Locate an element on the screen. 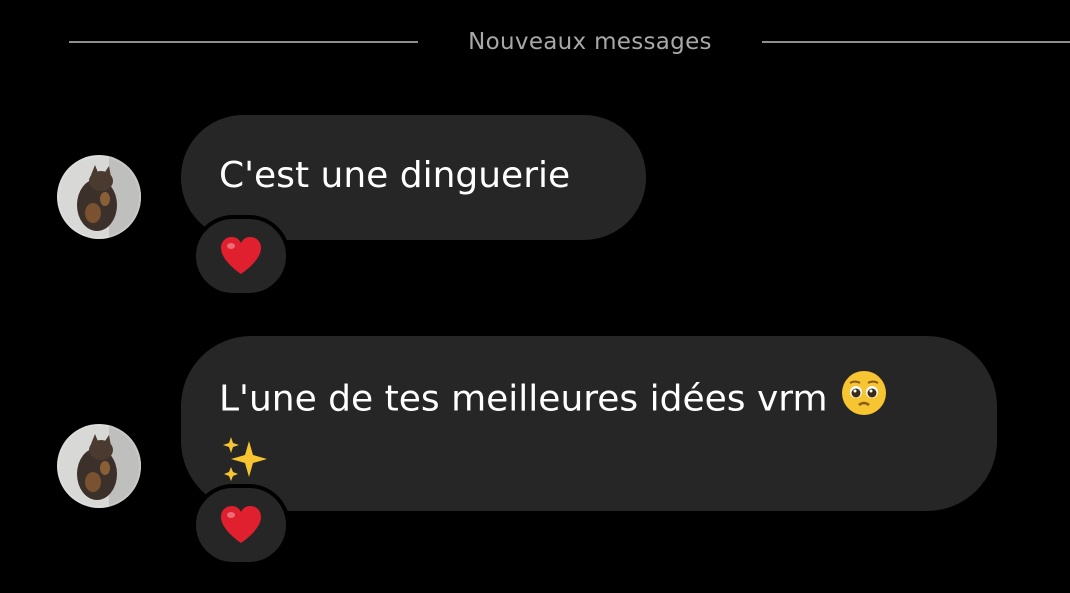 The image size is (1070, 593). message-text: L'une de tes meilleures idées vrm is located at coordinates (523, 399).